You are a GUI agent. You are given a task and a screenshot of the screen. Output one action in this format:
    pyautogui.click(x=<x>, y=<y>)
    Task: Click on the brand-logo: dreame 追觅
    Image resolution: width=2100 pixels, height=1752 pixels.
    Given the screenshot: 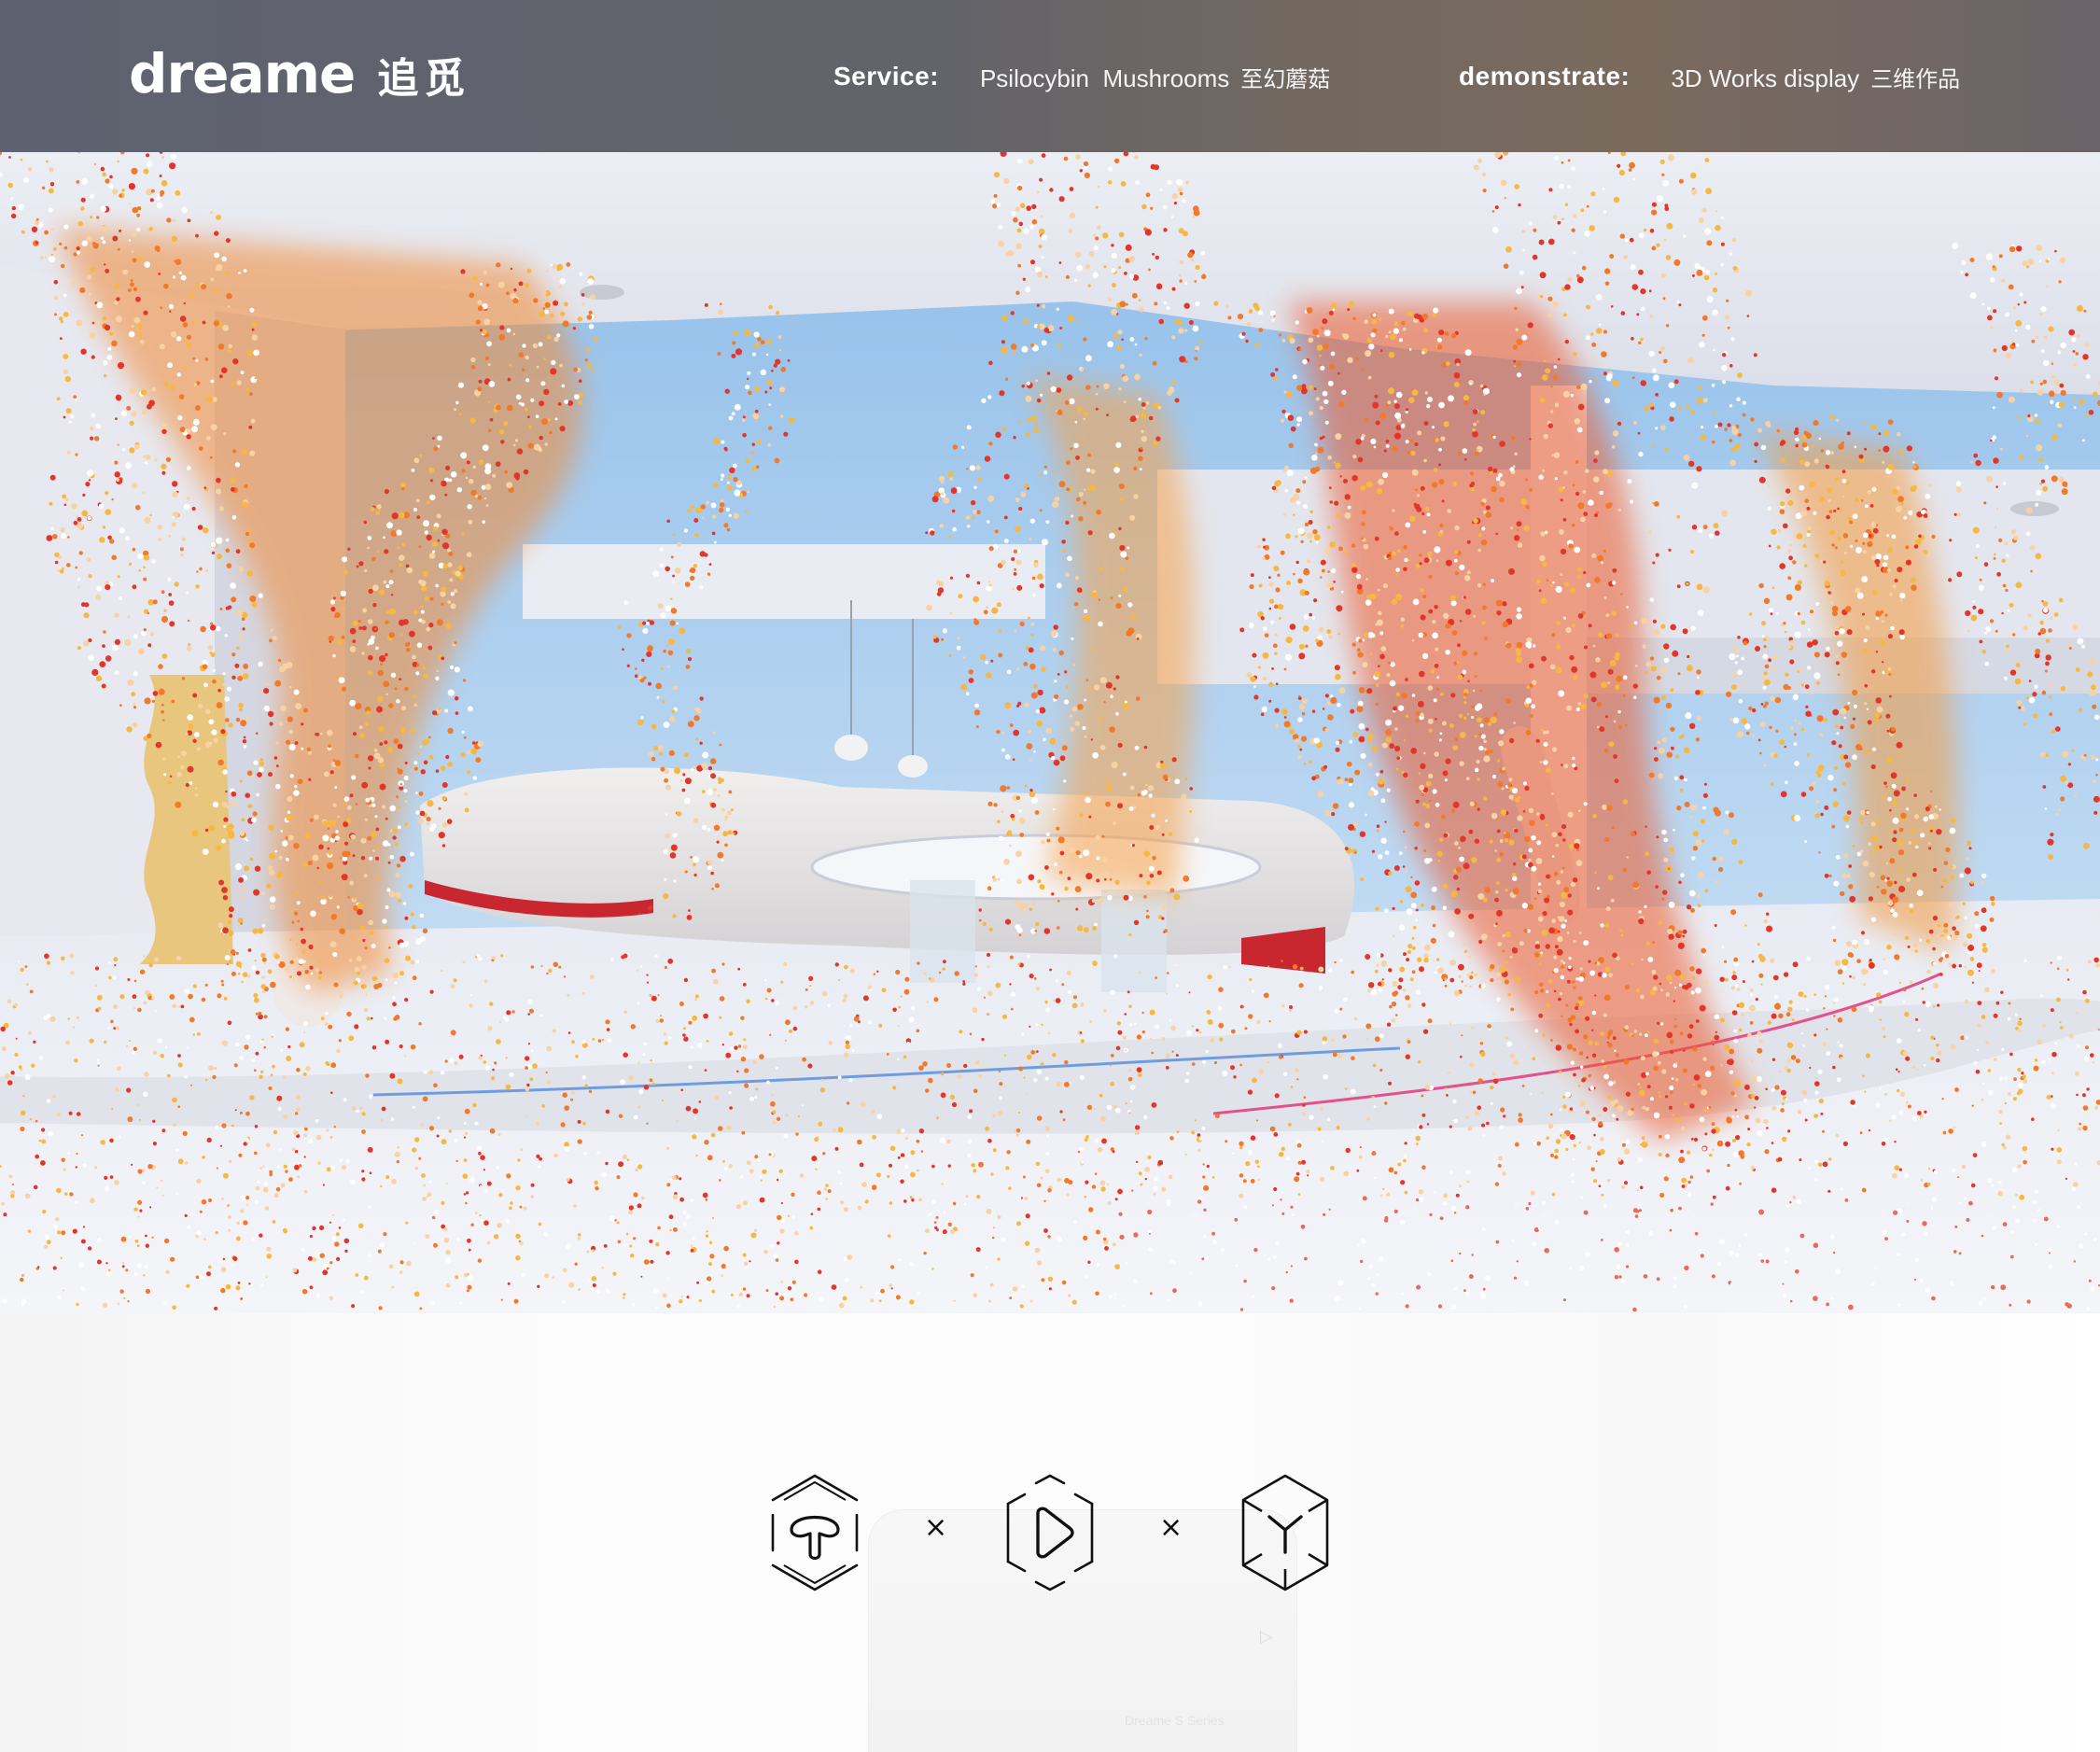 What is the action you would take?
    pyautogui.click(x=299, y=73)
    